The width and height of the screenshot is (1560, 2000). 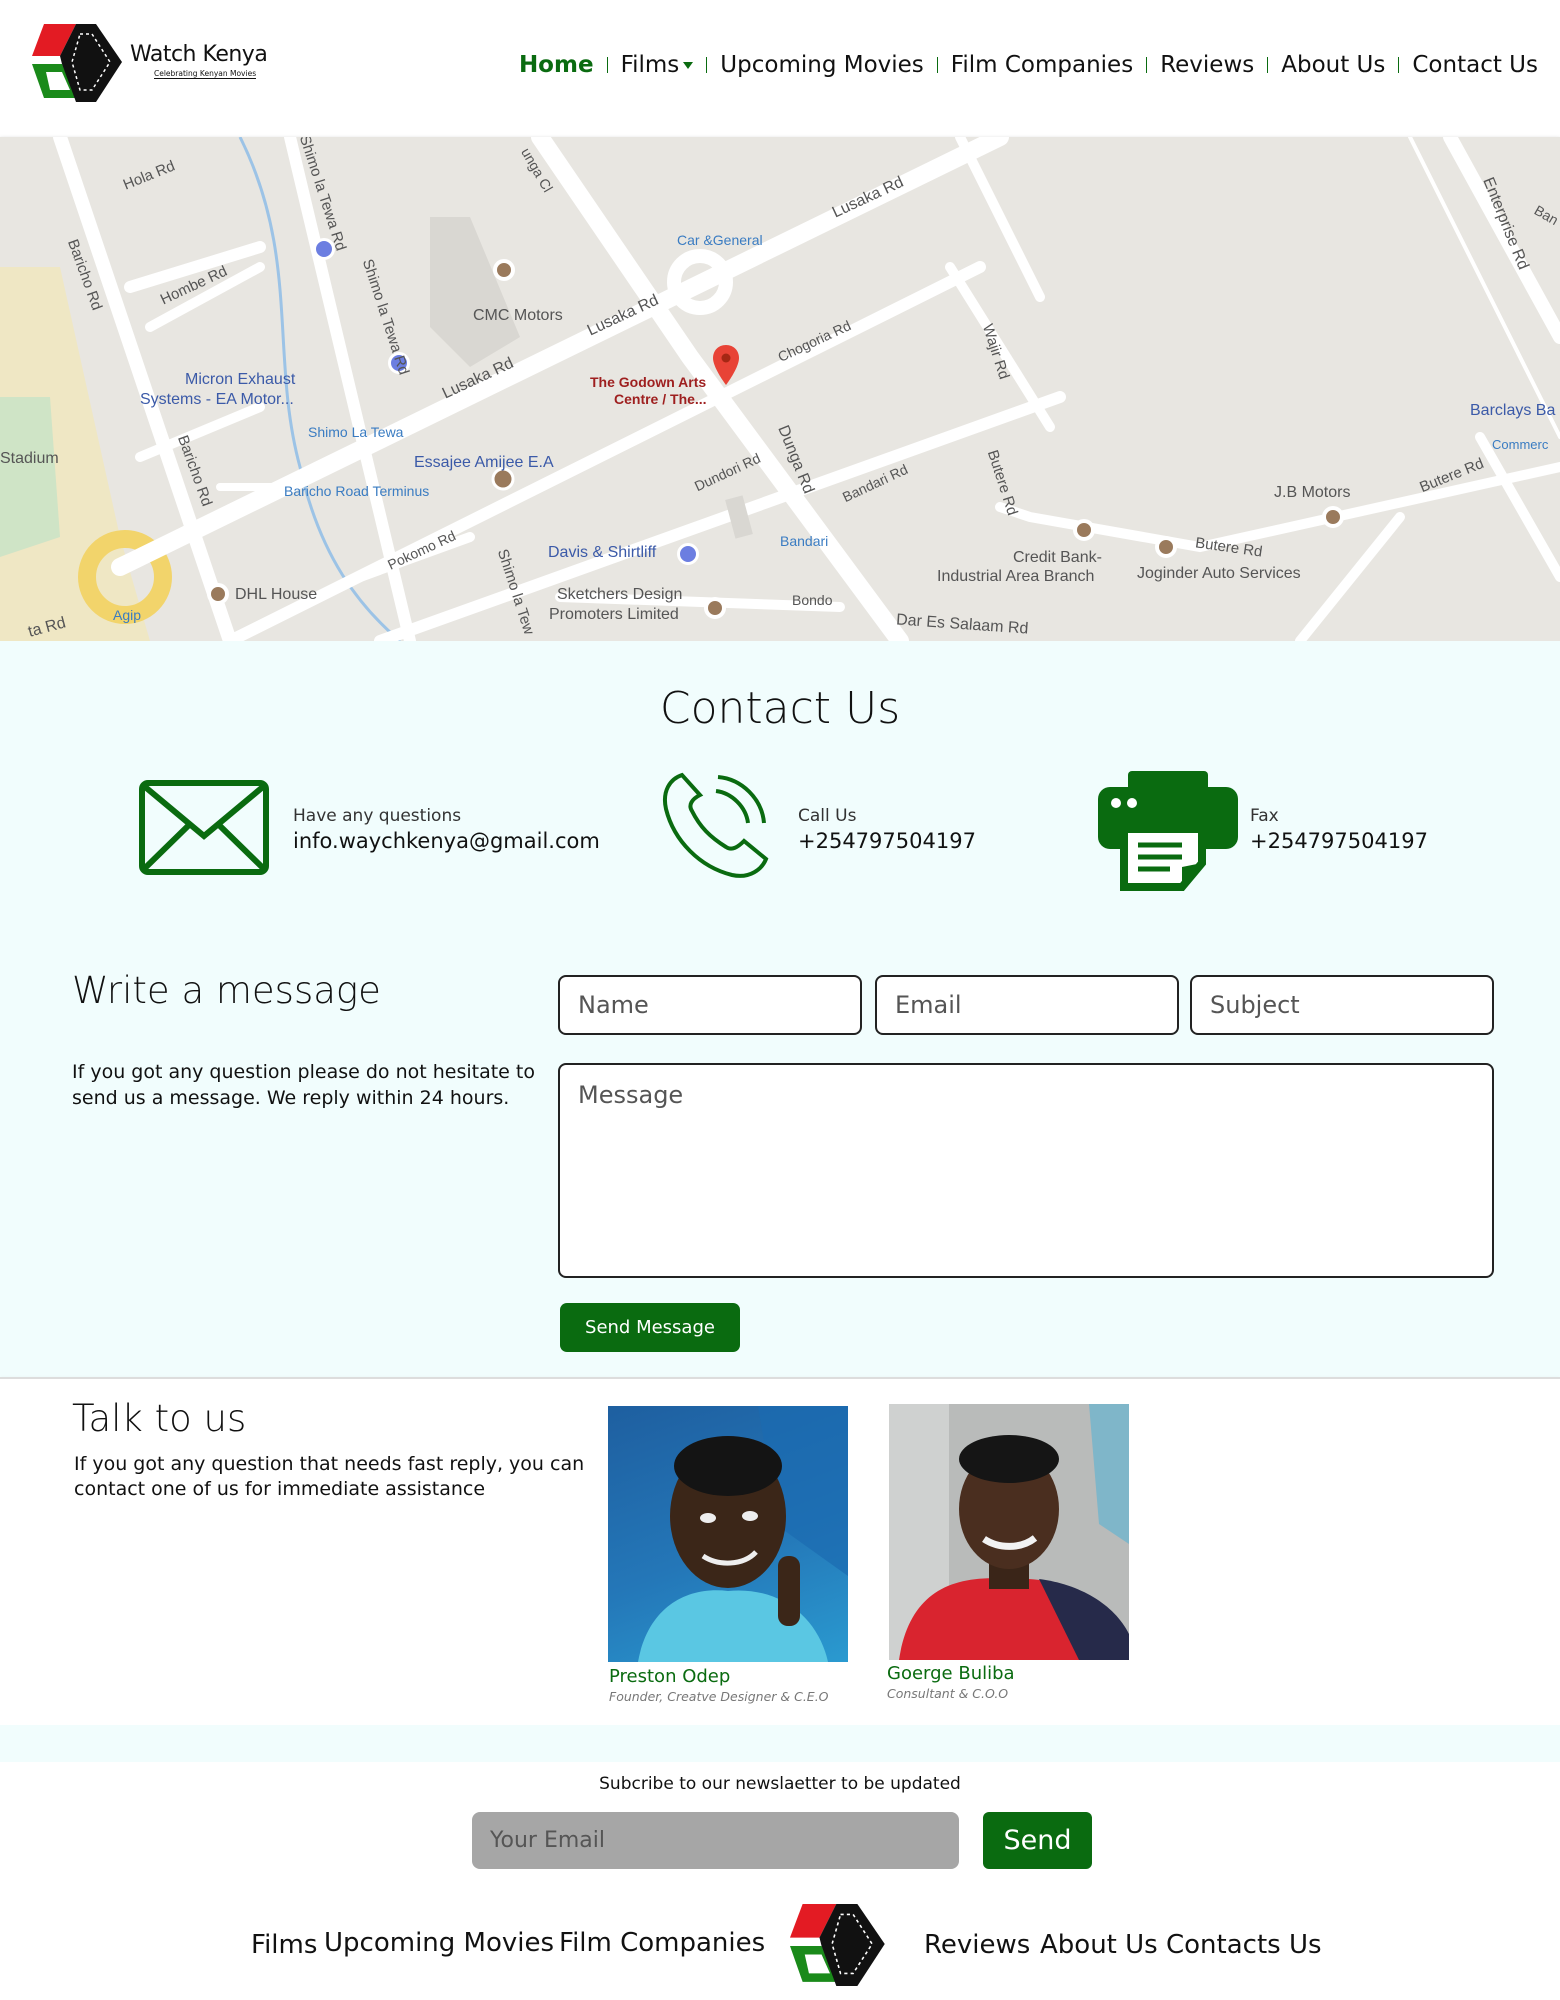 I want to click on name-input: Name, so click(x=710, y=1005).